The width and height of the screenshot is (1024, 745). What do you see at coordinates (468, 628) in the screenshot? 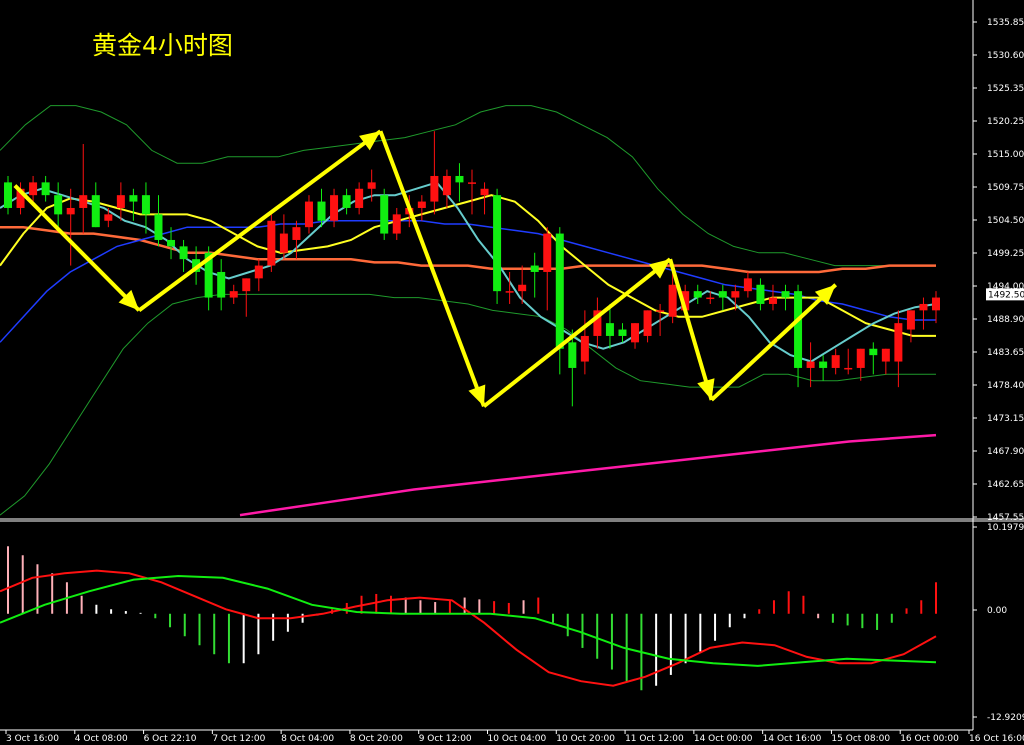
I see `macd-red-line` at bounding box center [468, 628].